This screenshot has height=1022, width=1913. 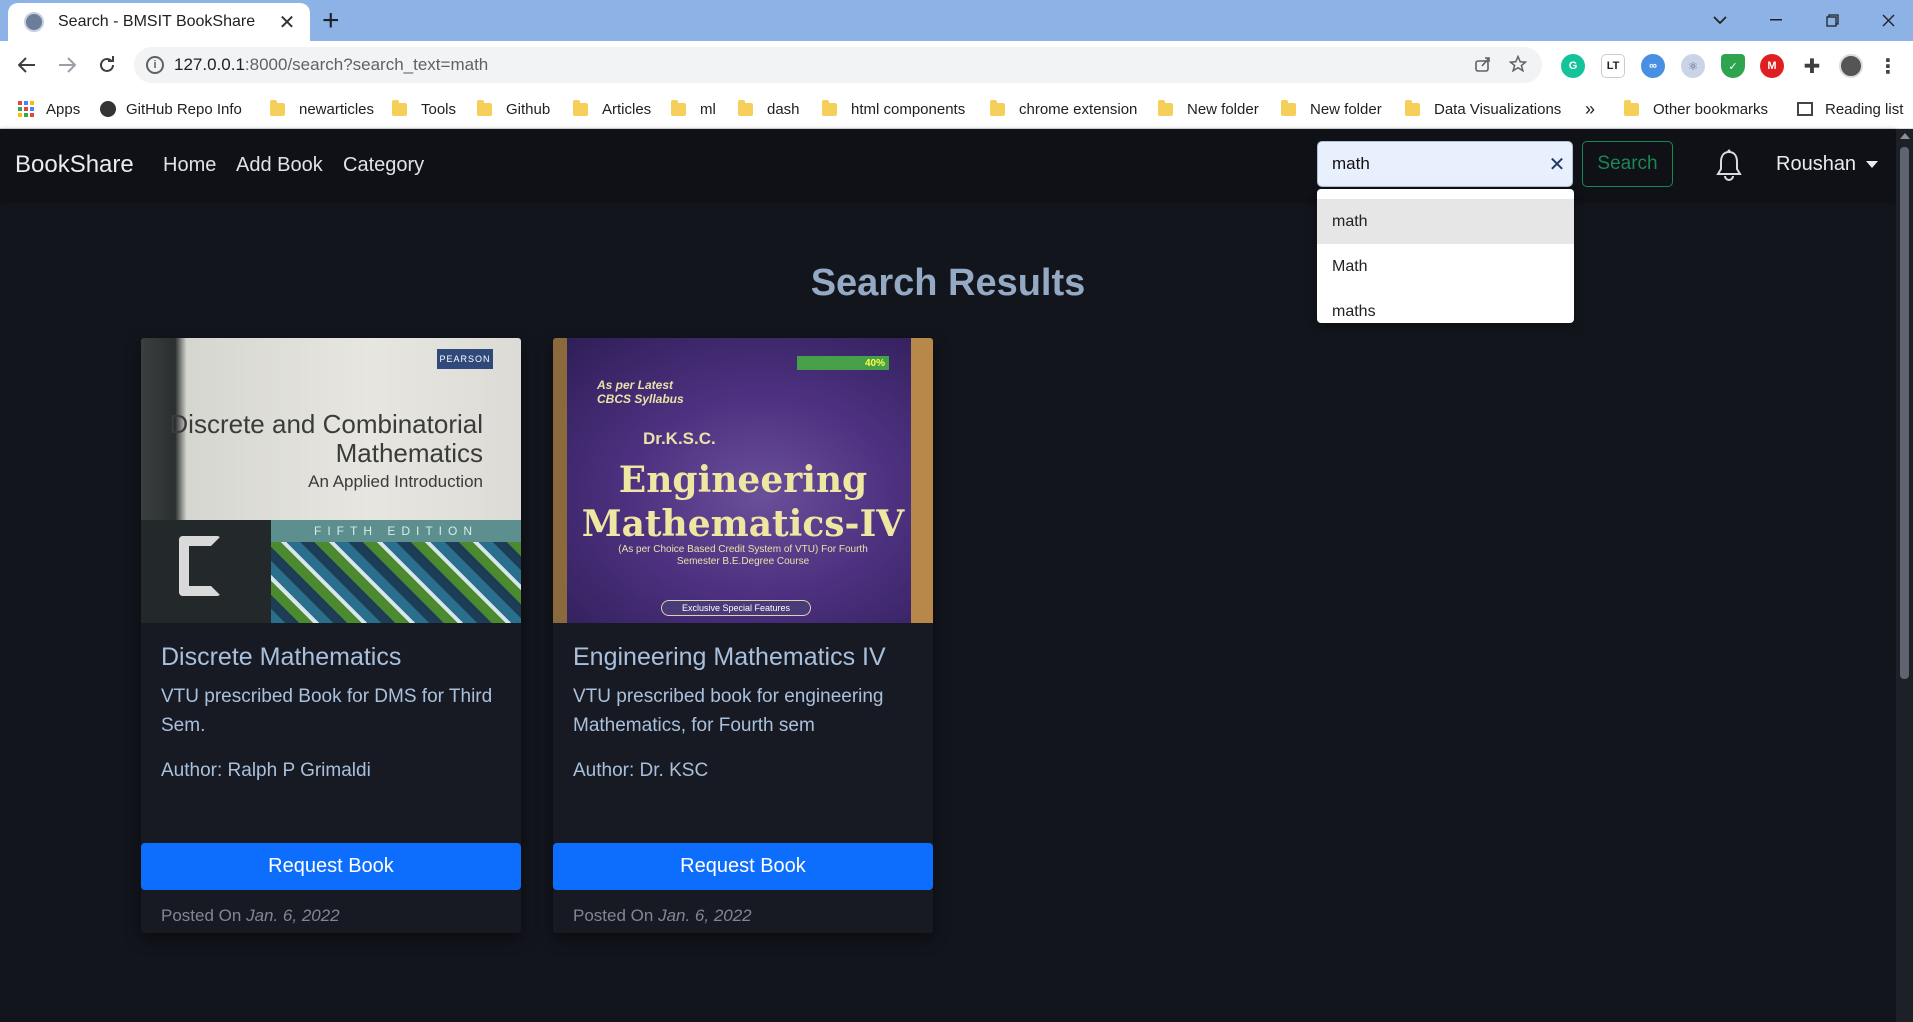 What do you see at coordinates (1613, 66) in the screenshot?
I see `languagetool-extension-icon: LT` at bounding box center [1613, 66].